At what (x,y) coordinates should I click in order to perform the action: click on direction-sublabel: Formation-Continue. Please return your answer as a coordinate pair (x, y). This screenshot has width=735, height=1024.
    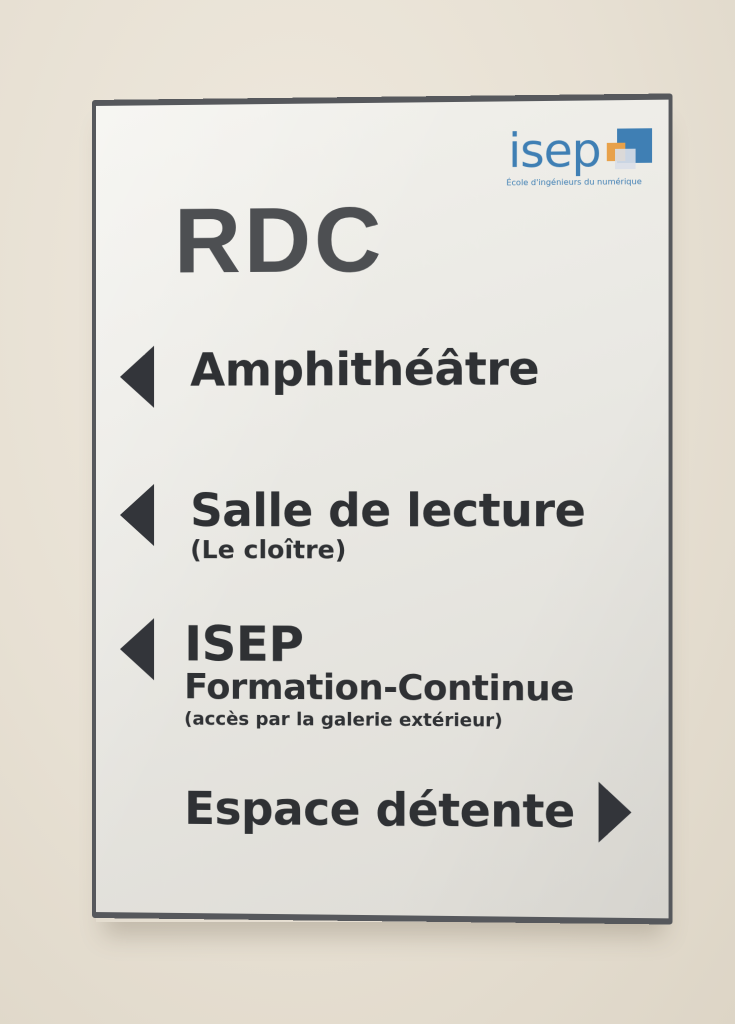
    Looking at the image, I should click on (379, 688).